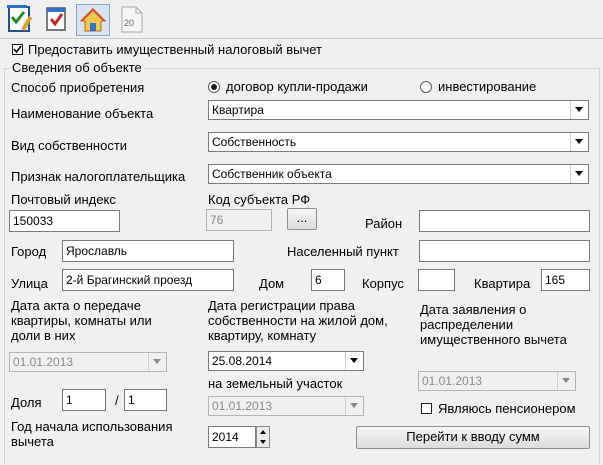 This screenshot has height=465, width=603. What do you see at coordinates (275, 383) in the screenshot?
I see `land-date-label: на земельный участок` at bounding box center [275, 383].